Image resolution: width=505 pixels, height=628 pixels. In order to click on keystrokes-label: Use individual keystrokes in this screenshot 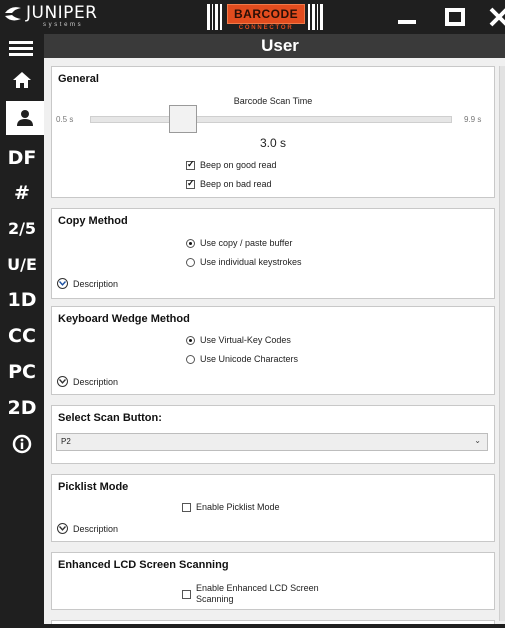, I will do `click(251, 262)`.